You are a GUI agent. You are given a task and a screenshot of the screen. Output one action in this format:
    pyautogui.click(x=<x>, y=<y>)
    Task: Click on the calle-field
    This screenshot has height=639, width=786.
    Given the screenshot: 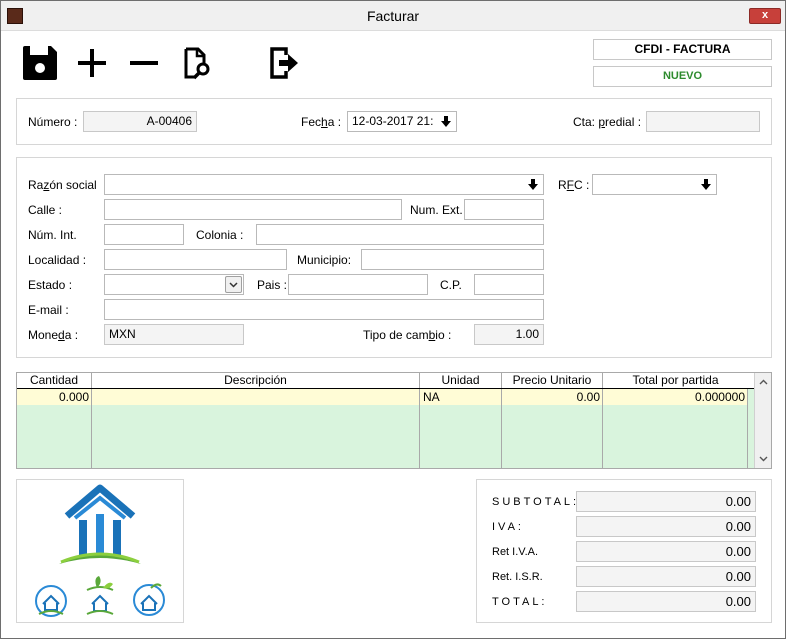 What is the action you would take?
    pyautogui.click(x=253, y=209)
    